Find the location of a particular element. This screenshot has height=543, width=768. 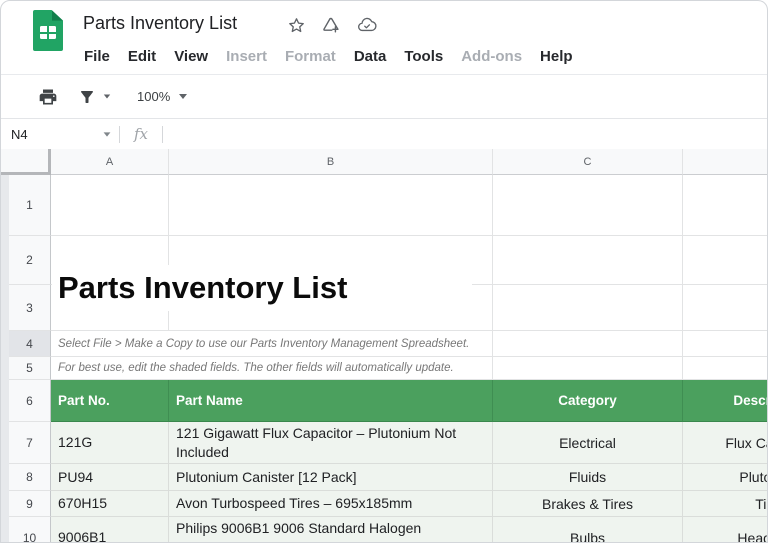

sheets-logo-icon is located at coordinates (48, 30).